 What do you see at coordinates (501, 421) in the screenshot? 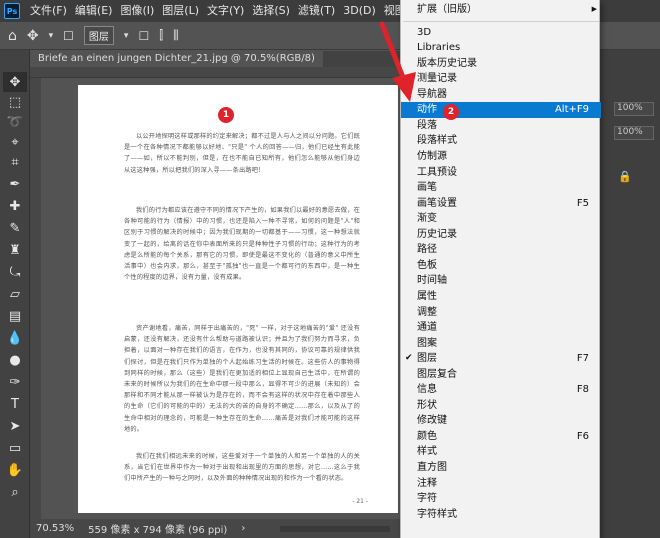
I see `window-menu-item: 修改键` at bounding box center [501, 421].